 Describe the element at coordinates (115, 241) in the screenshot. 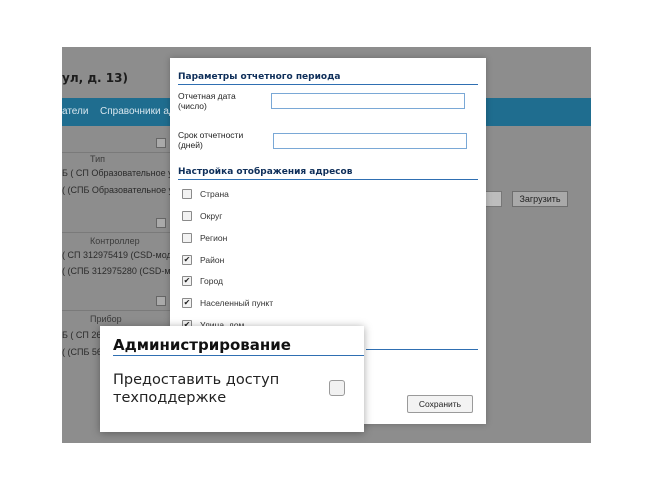

I see `bg-col-header-controller: Контроллер` at that location.